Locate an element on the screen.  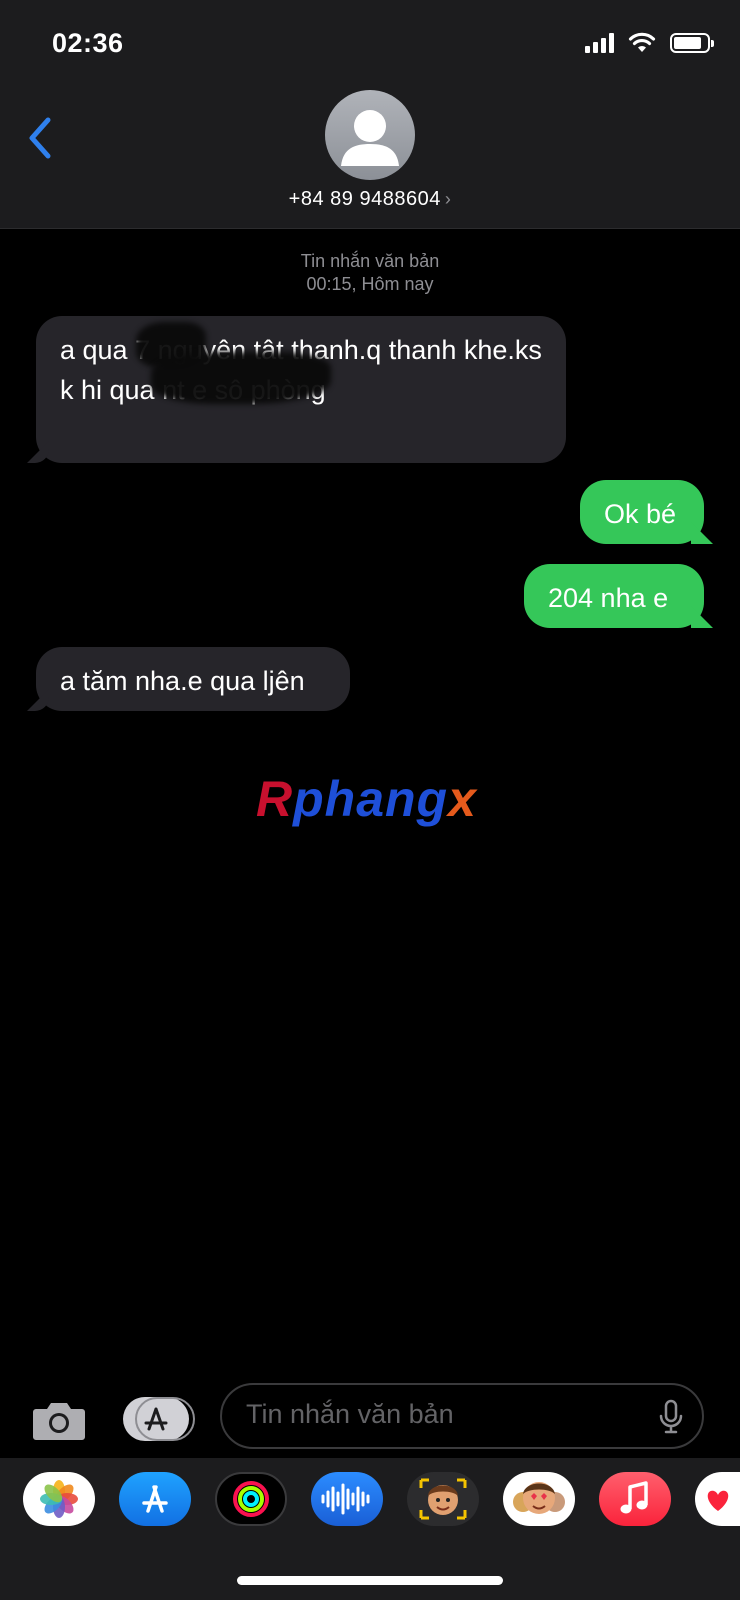
battery-icon is located at coordinates (692, 43).